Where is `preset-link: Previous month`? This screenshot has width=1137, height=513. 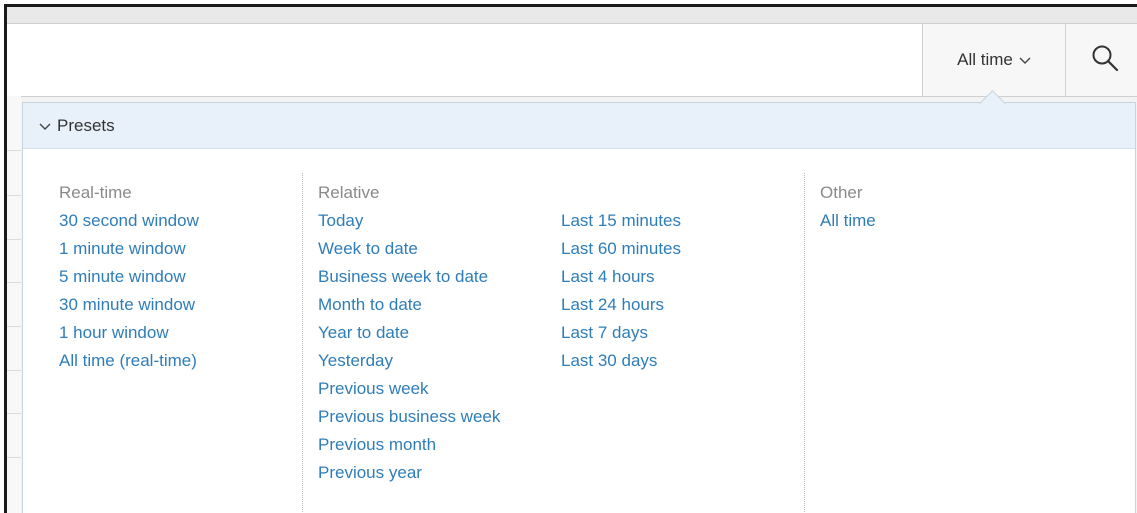 preset-link: Previous month is located at coordinates (409, 445).